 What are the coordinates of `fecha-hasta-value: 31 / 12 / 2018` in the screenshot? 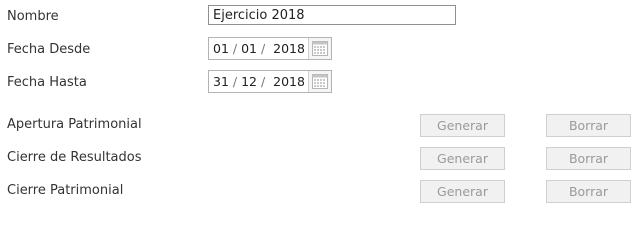 It's located at (258, 81).